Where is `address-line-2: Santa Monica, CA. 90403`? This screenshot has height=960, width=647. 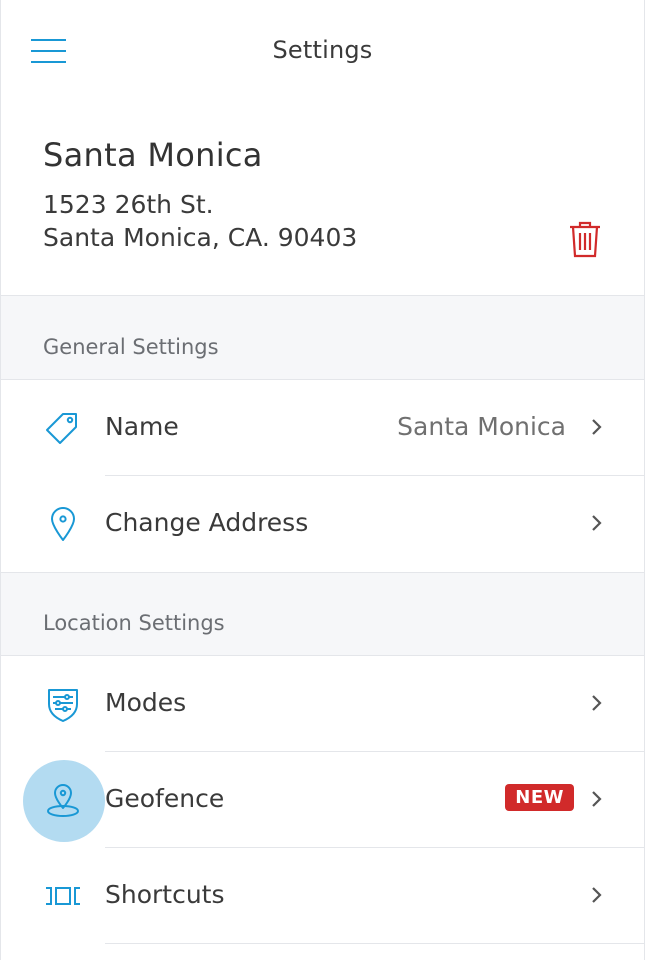 address-line-2: Santa Monica, CA. 90403 is located at coordinates (200, 237).